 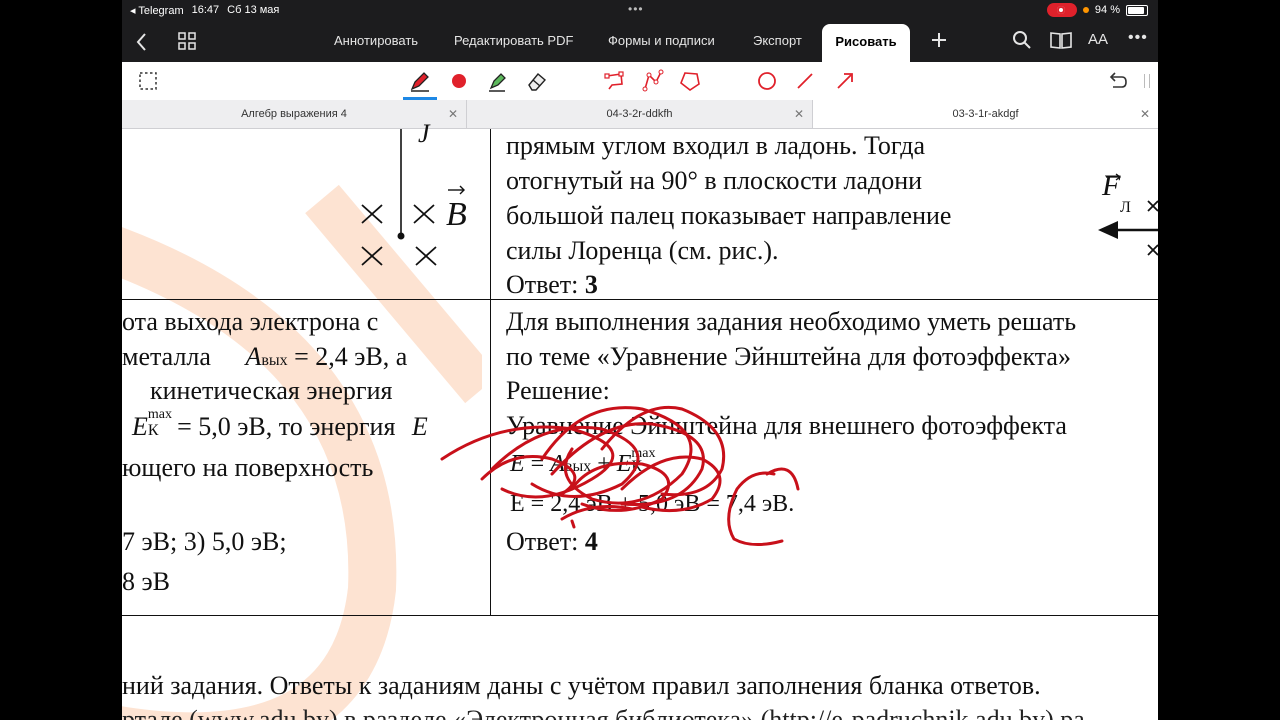 What do you see at coordinates (205, 10) in the screenshot?
I see `status-time: 16:47` at bounding box center [205, 10].